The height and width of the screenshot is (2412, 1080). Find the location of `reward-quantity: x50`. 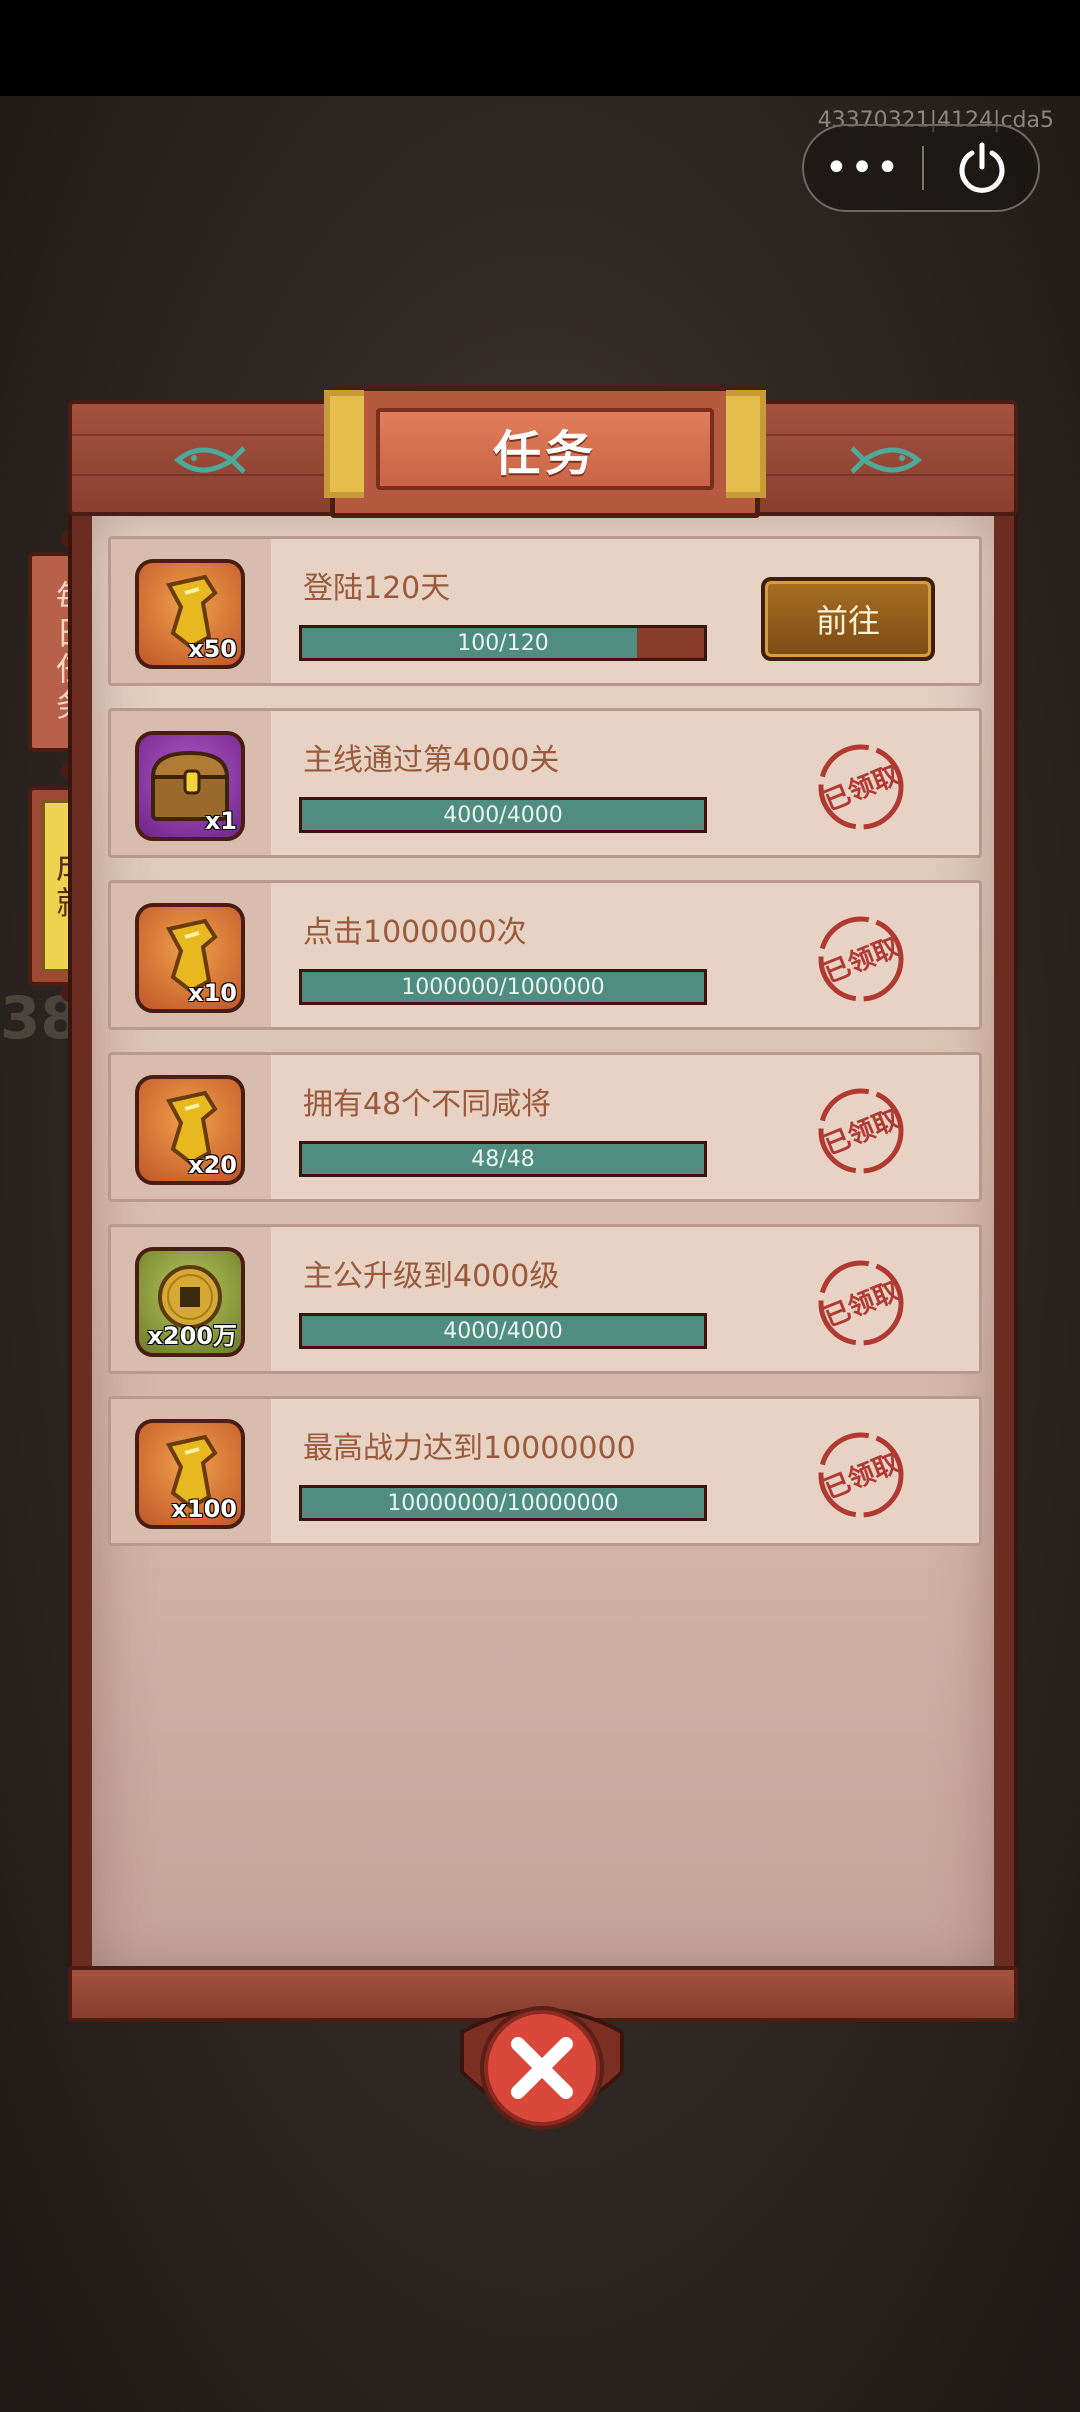

reward-quantity: x50 is located at coordinates (212, 649).